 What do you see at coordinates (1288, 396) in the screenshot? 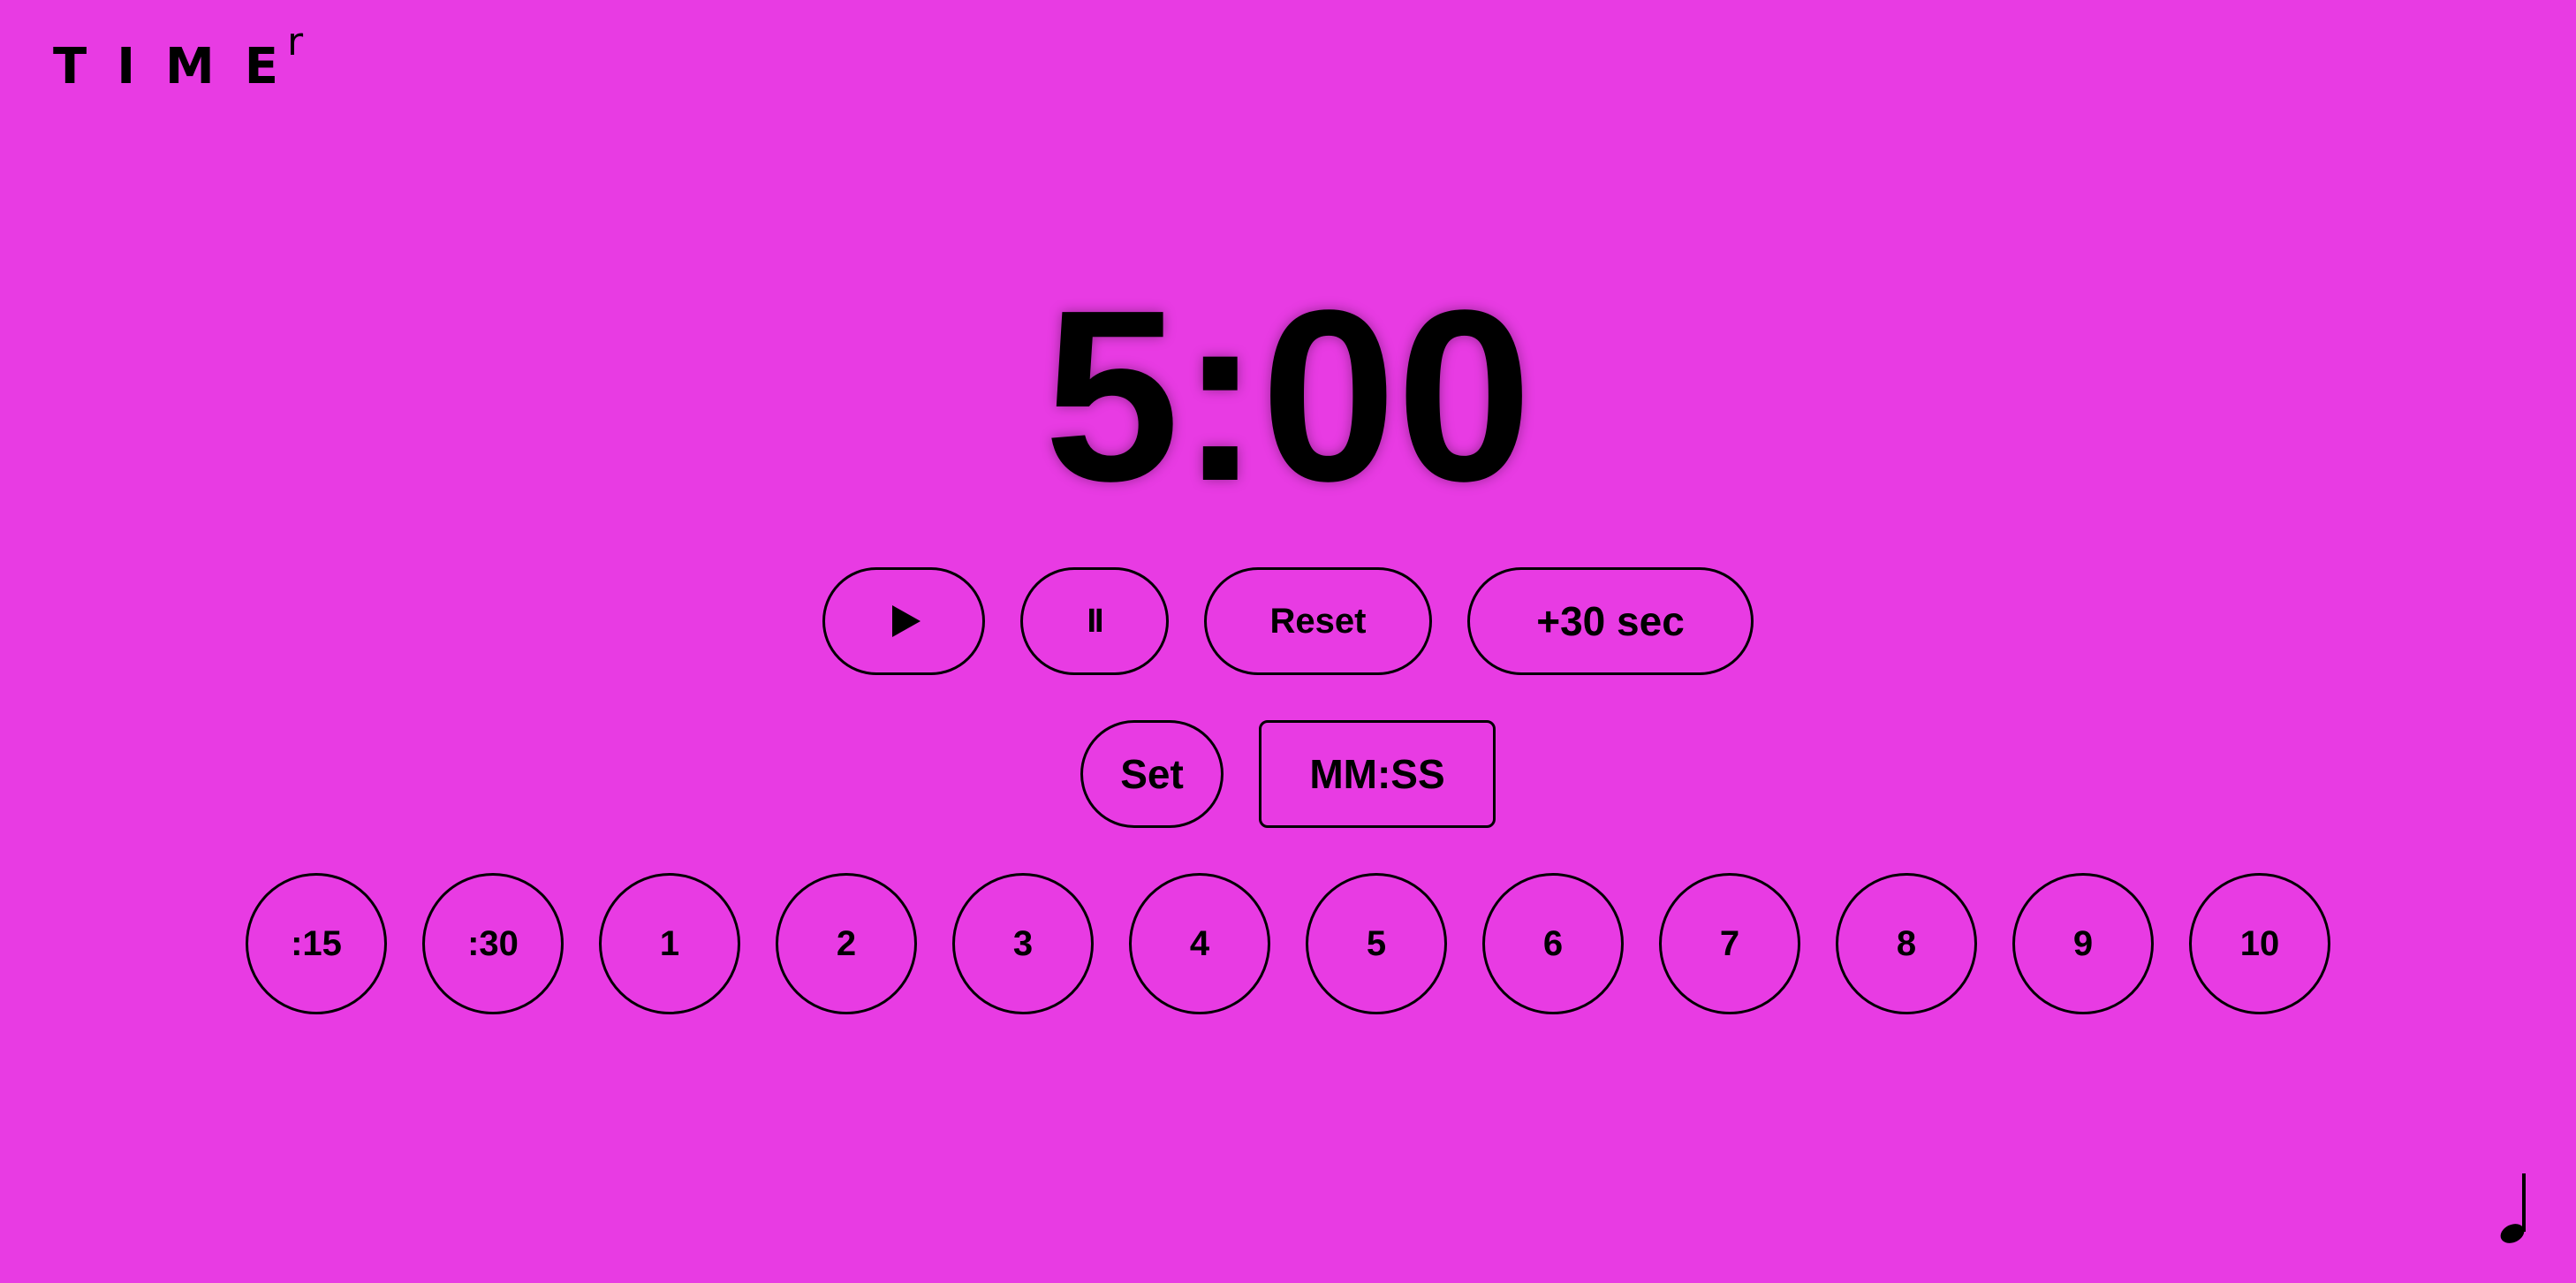
I see `timer-display: 5:00` at bounding box center [1288, 396].